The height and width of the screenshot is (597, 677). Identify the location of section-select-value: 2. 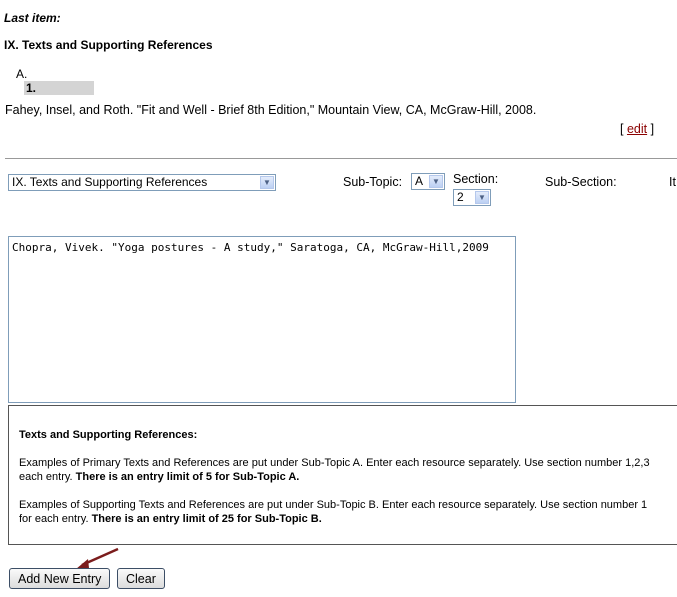
(460, 197).